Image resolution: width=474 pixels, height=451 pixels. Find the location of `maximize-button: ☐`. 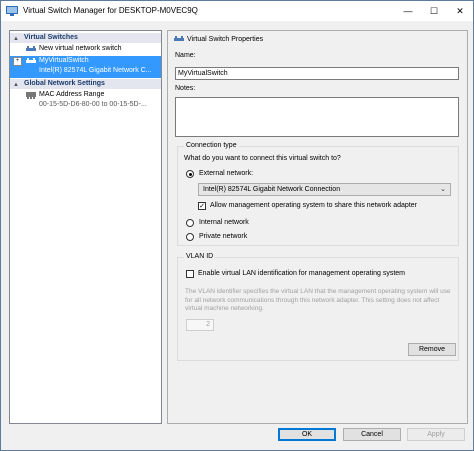

maximize-button: ☐ is located at coordinates (434, 11).